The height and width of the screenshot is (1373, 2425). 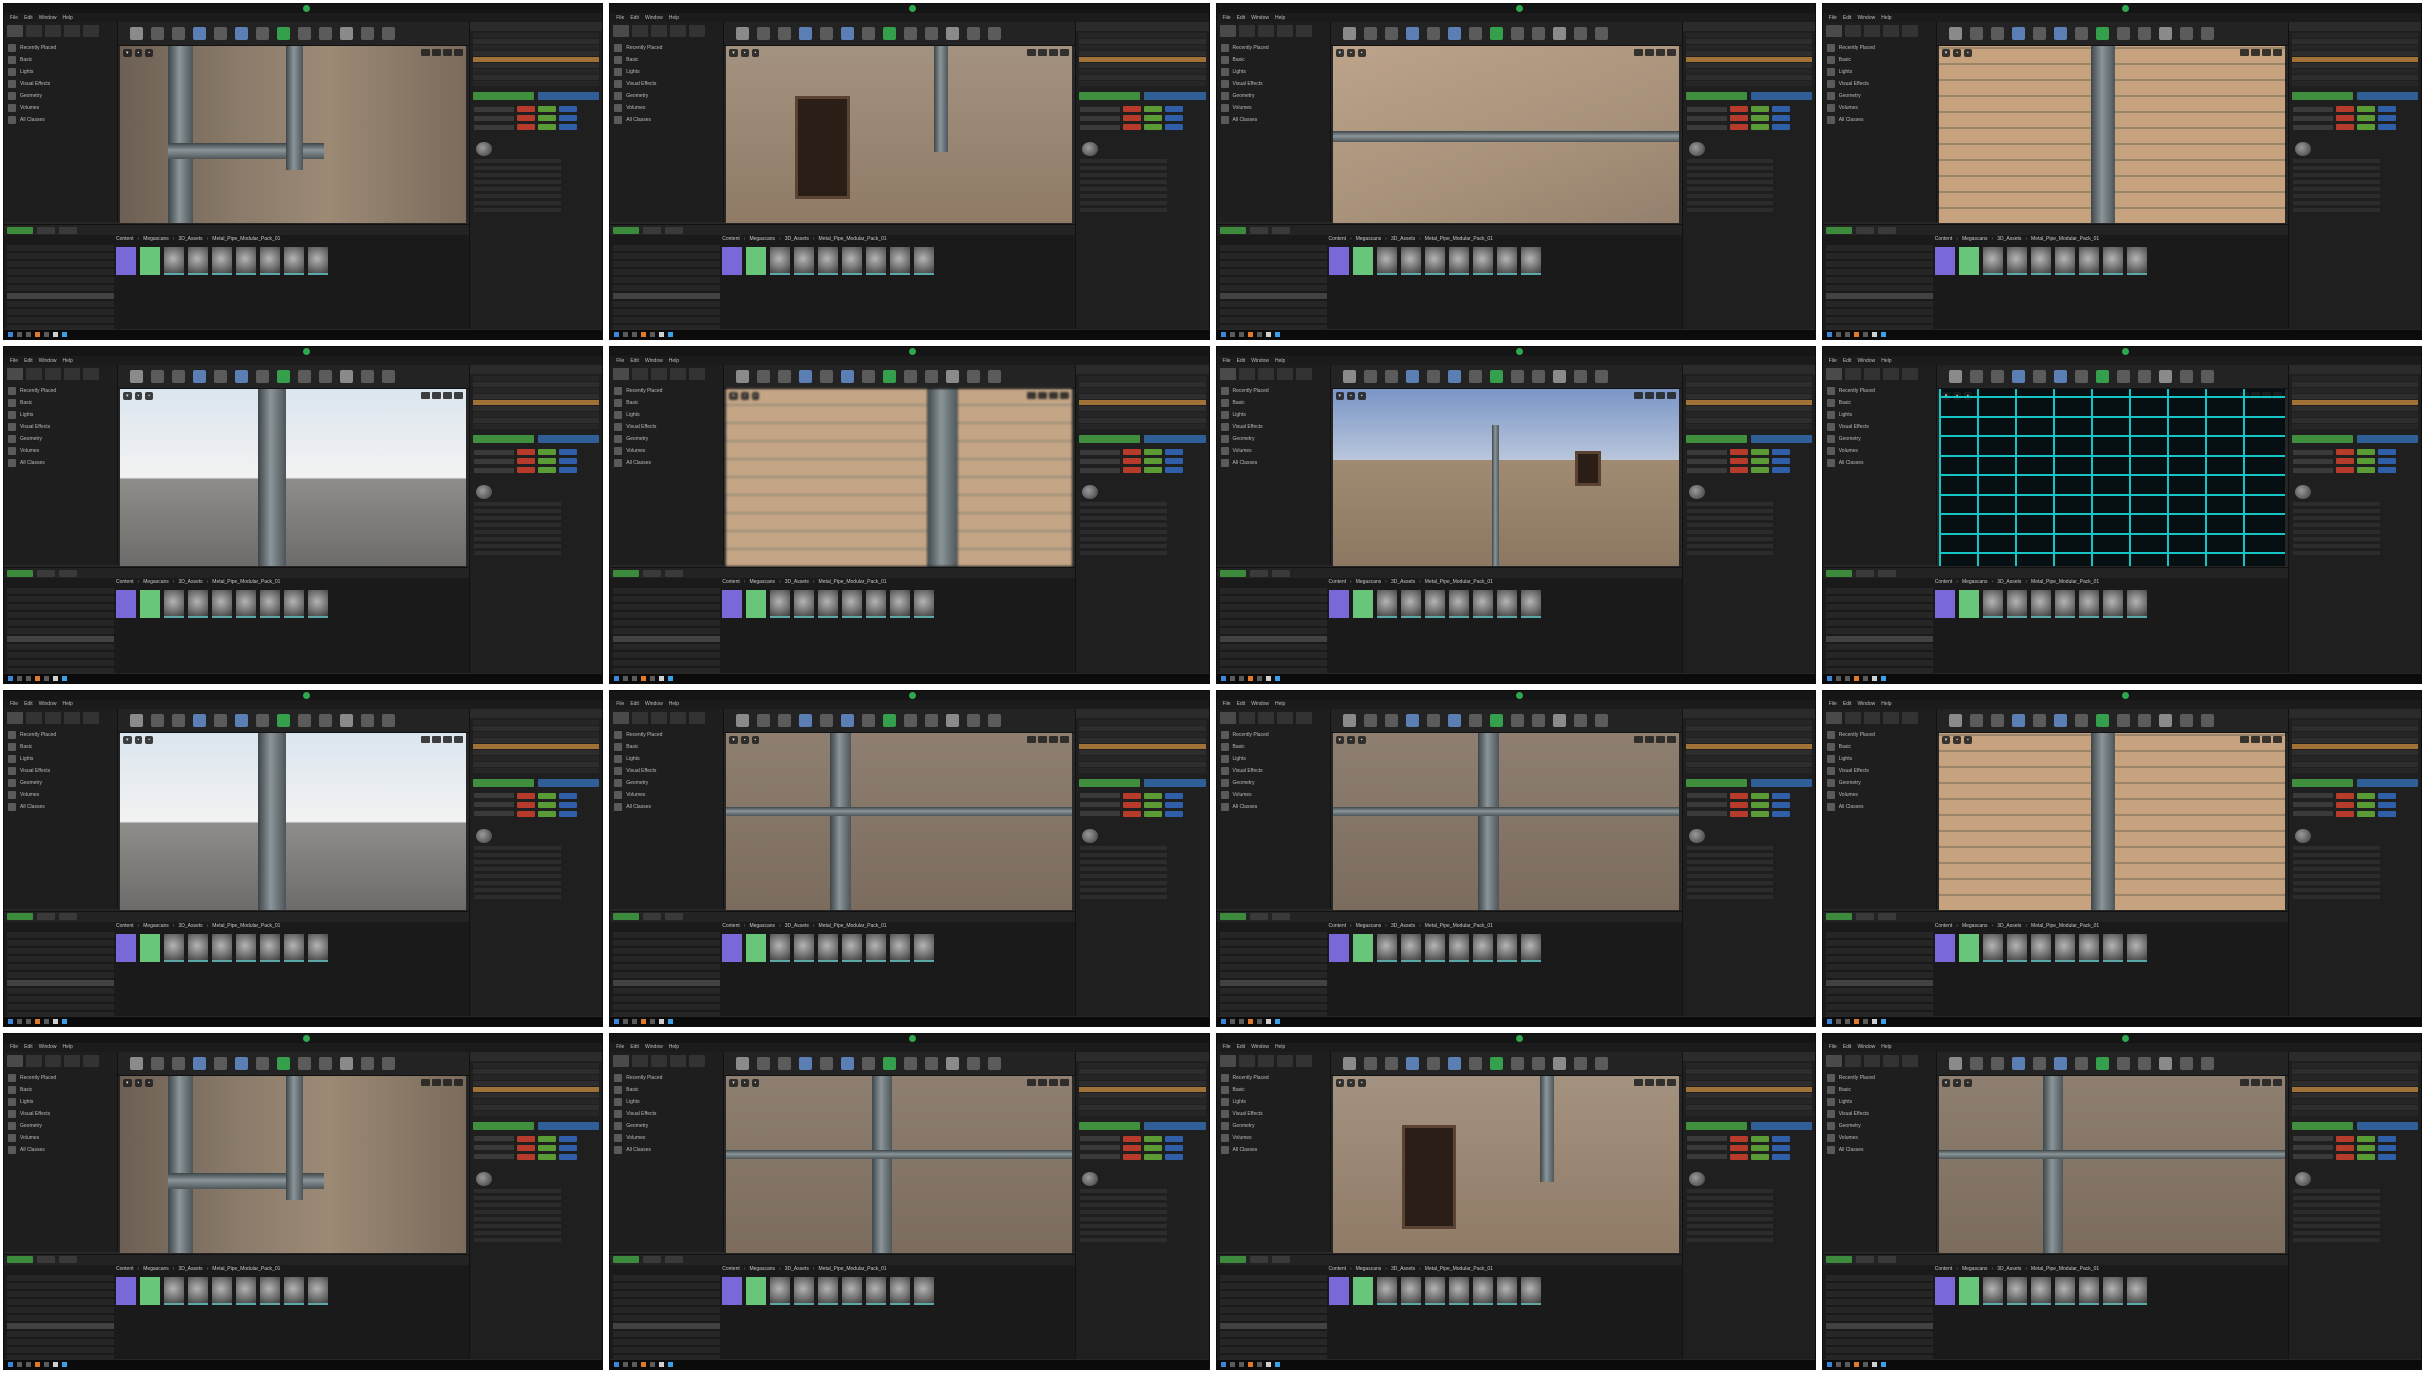 What do you see at coordinates (995, 33) in the screenshot?
I see `stop-icon` at bounding box center [995, 33].